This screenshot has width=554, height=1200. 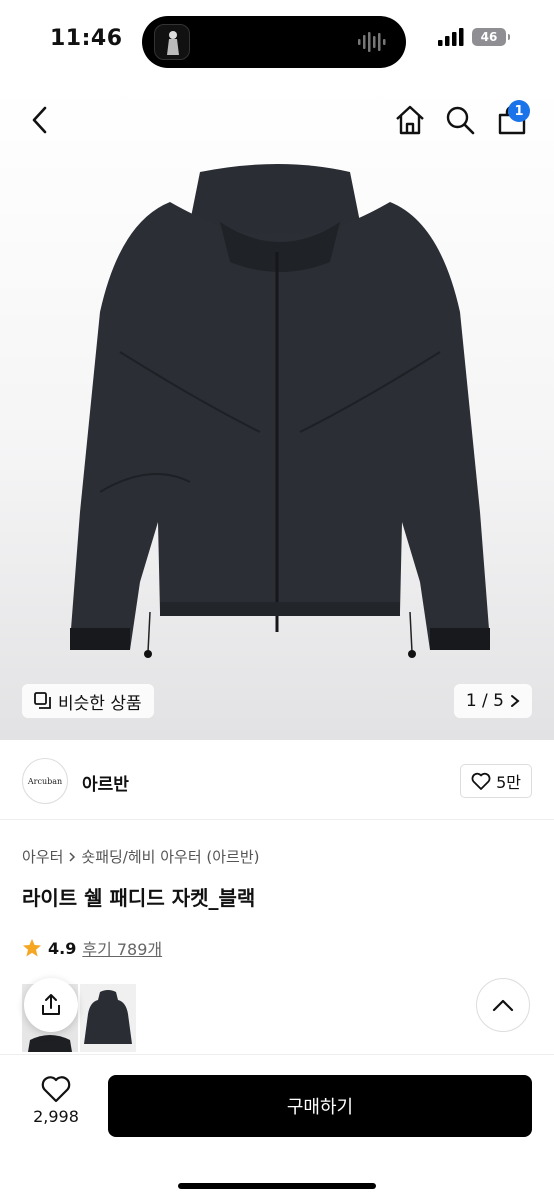 I want to click on buy-button: 구매하기, so click(x=320, y=1106).